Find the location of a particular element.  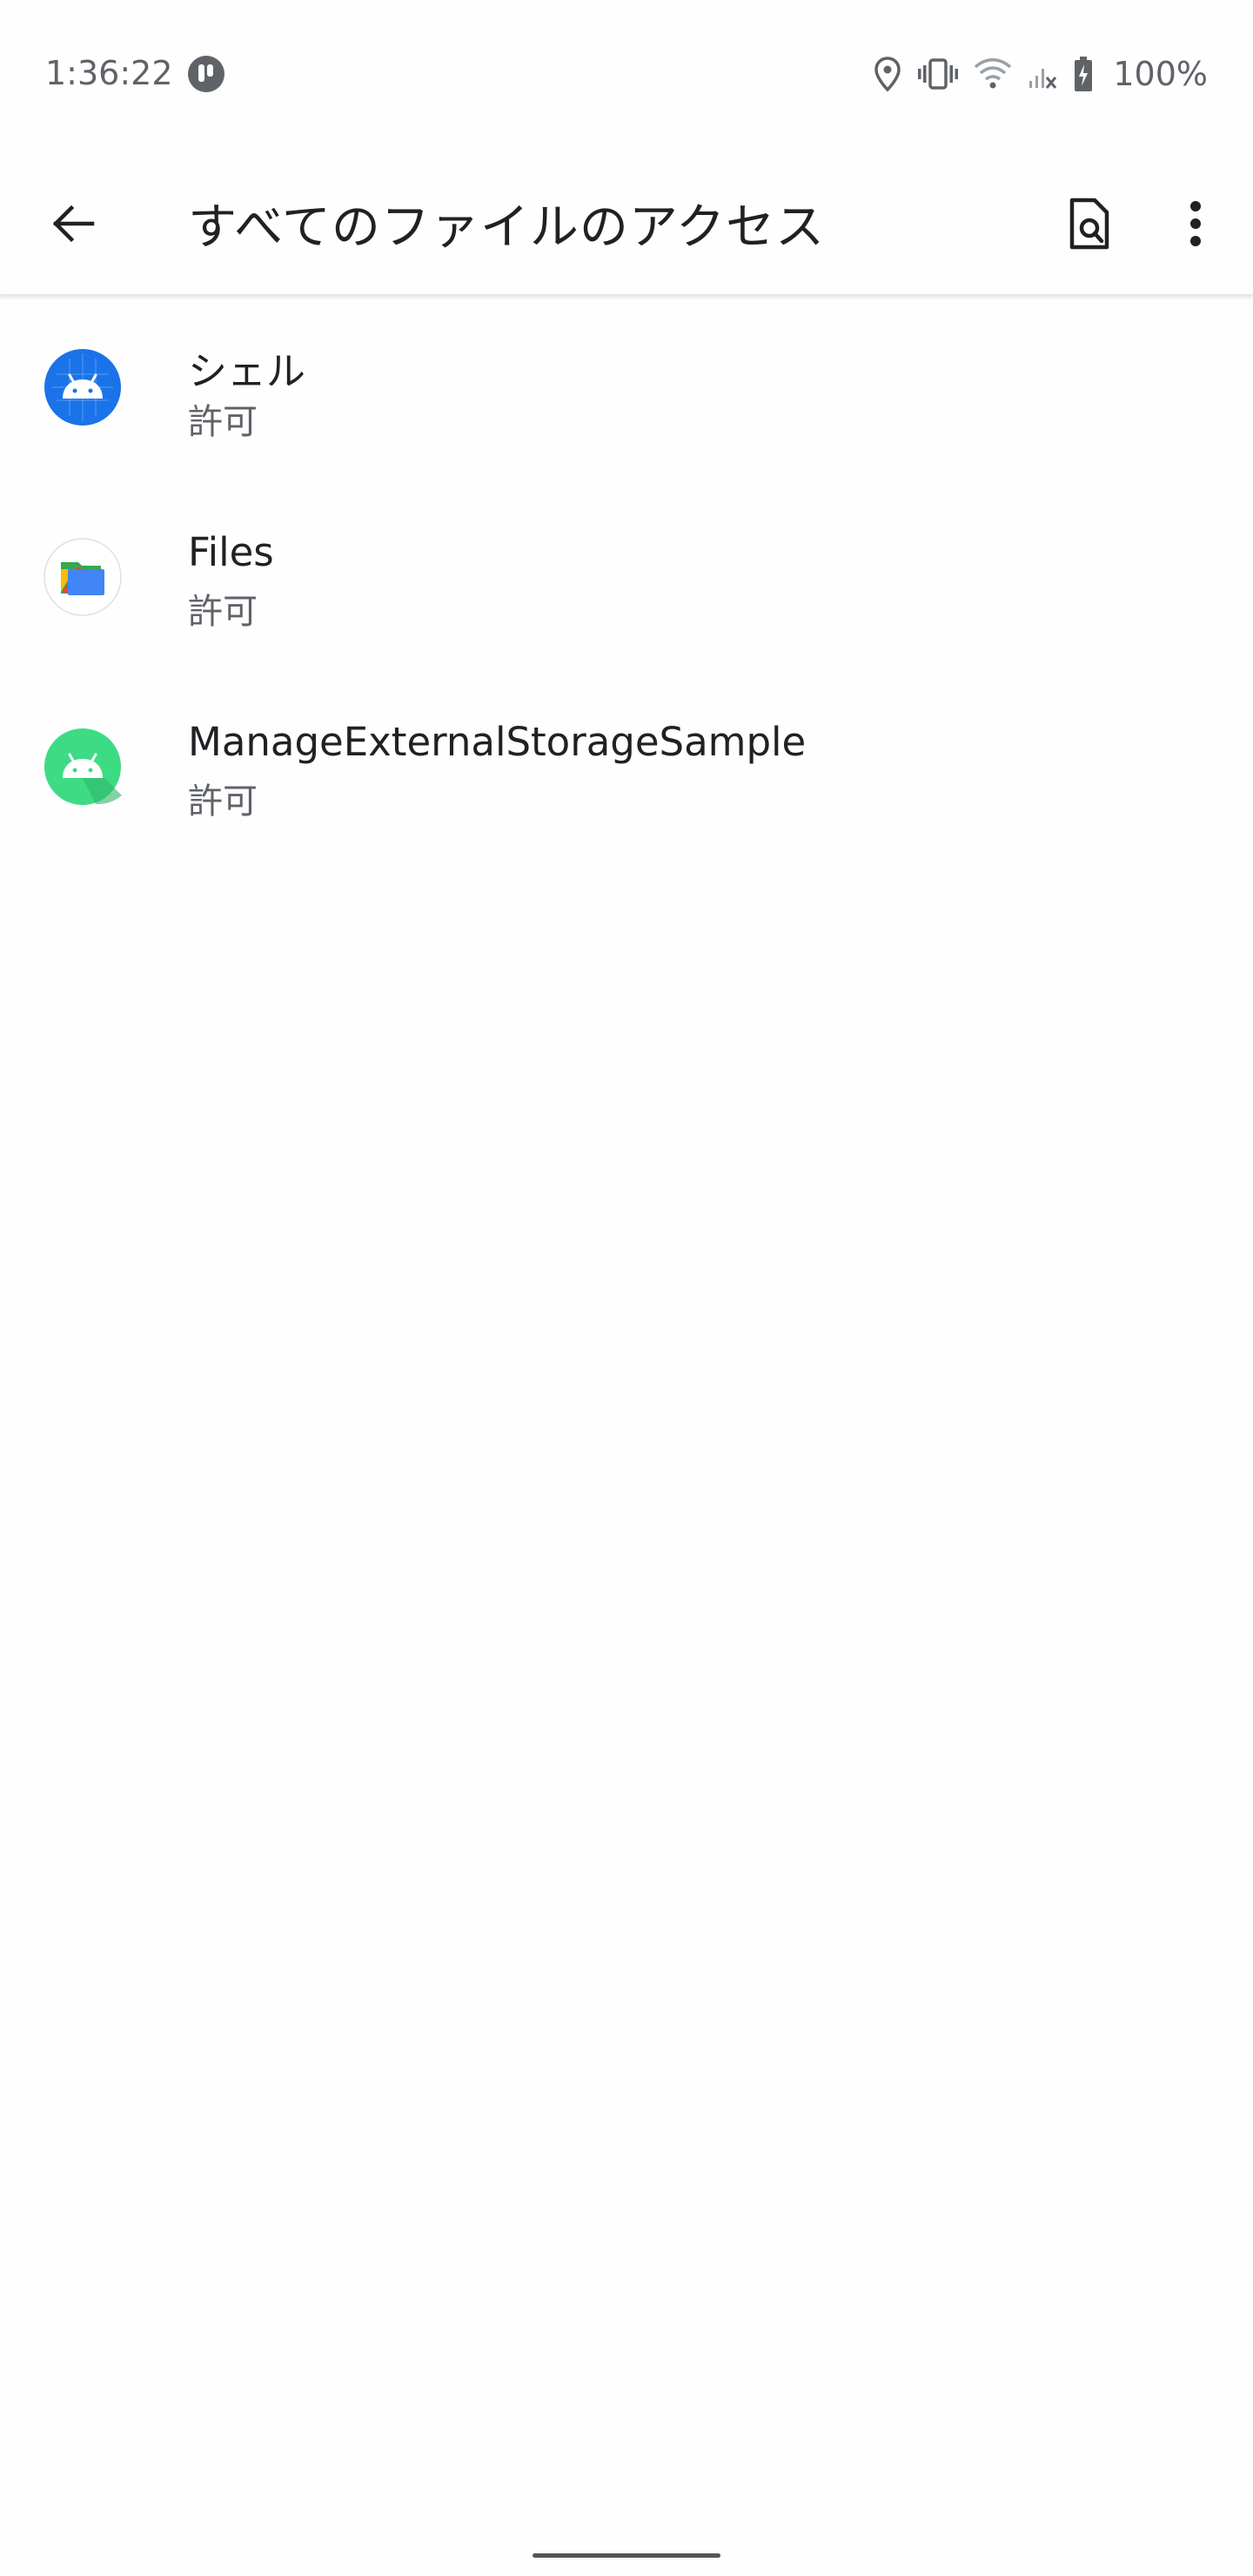

vibrate-icon is located at coordinates (938, 74).